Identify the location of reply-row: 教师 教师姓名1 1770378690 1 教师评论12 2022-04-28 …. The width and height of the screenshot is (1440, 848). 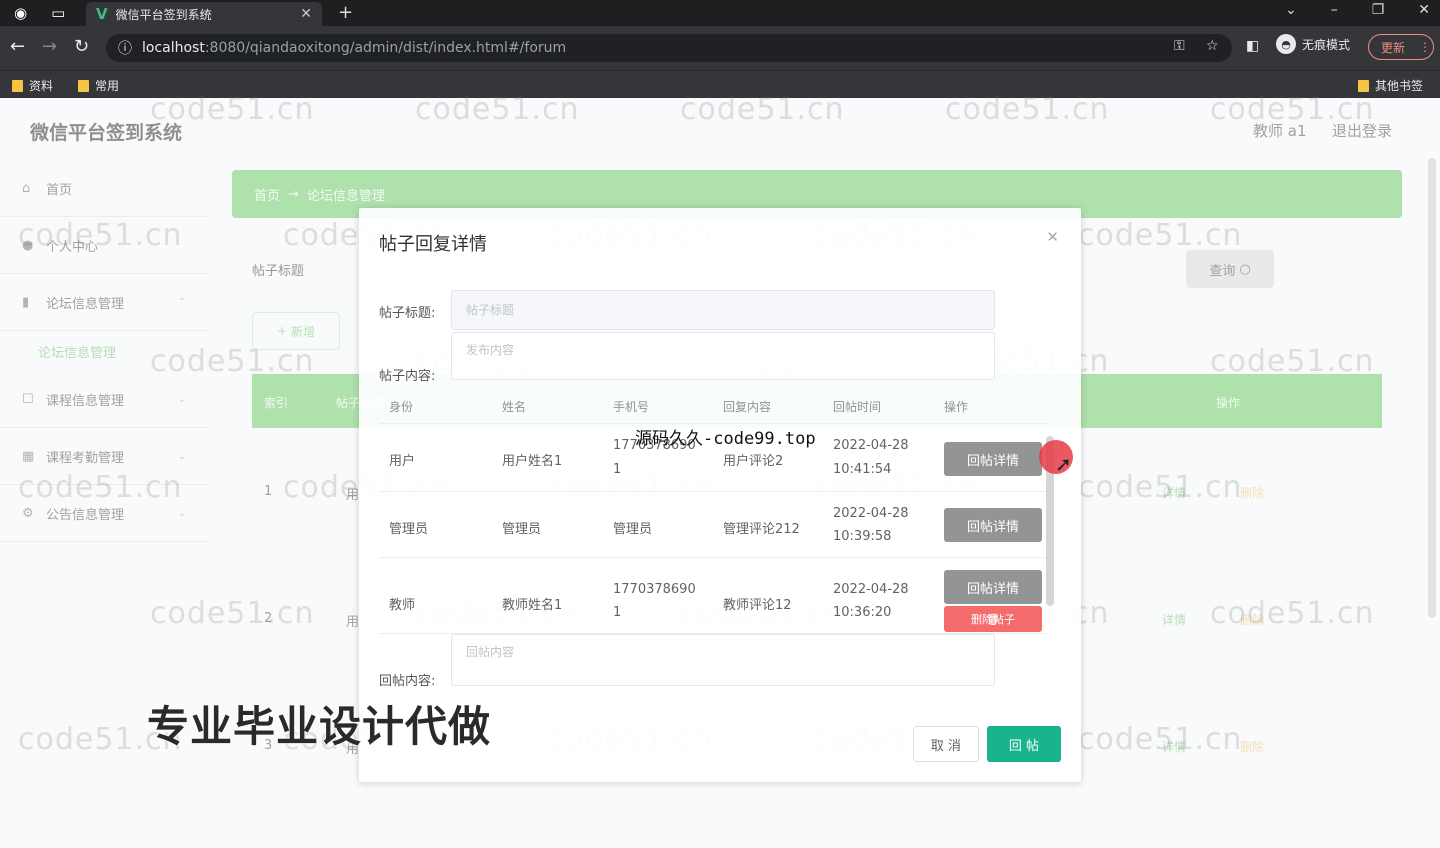
(713, 596).